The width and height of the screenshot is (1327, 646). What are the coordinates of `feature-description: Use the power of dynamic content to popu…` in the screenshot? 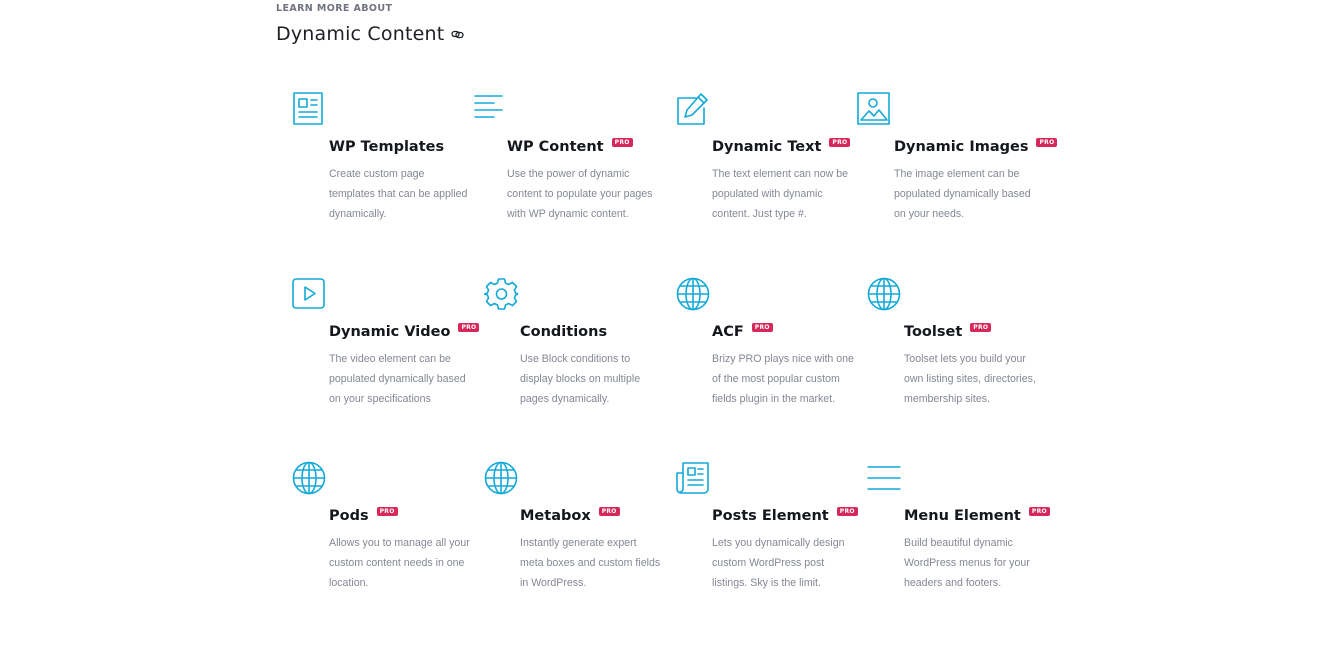 It's located at (580, 194).